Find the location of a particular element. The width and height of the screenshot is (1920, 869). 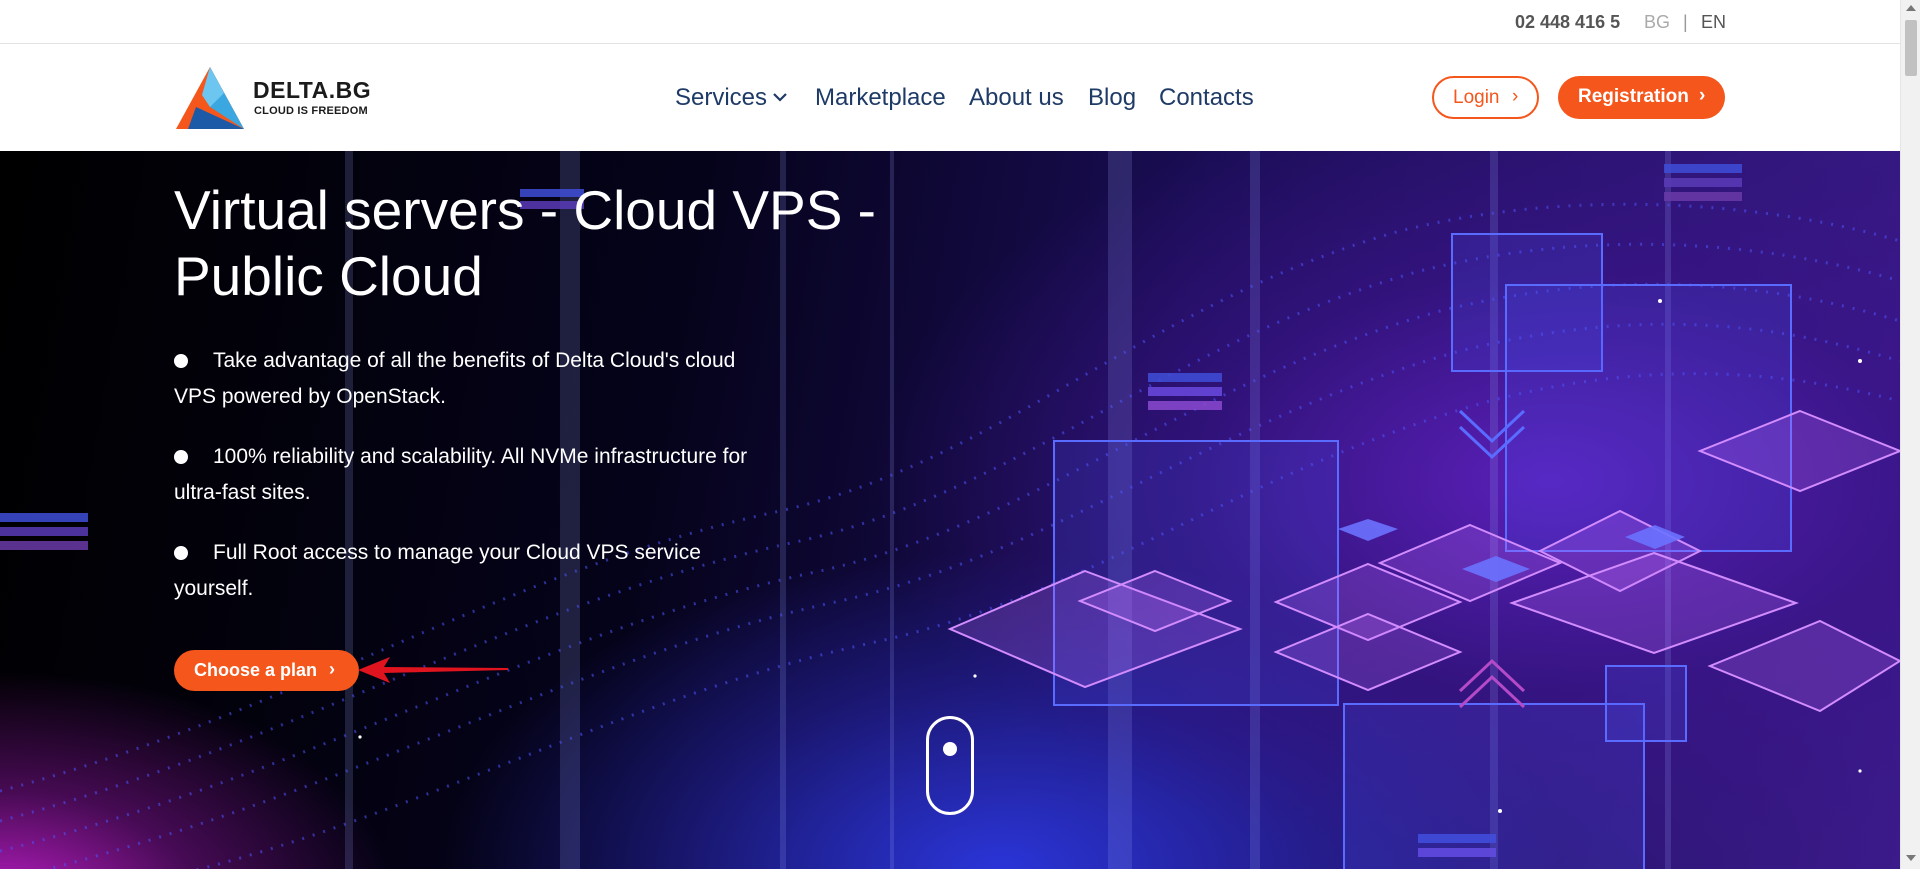

registration-label: Registration is located at coordinates (1633, 96).